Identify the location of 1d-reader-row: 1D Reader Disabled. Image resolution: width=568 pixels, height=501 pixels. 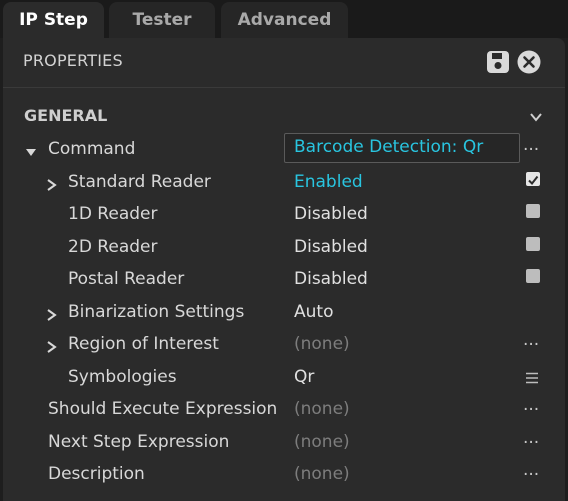
(284, 214).